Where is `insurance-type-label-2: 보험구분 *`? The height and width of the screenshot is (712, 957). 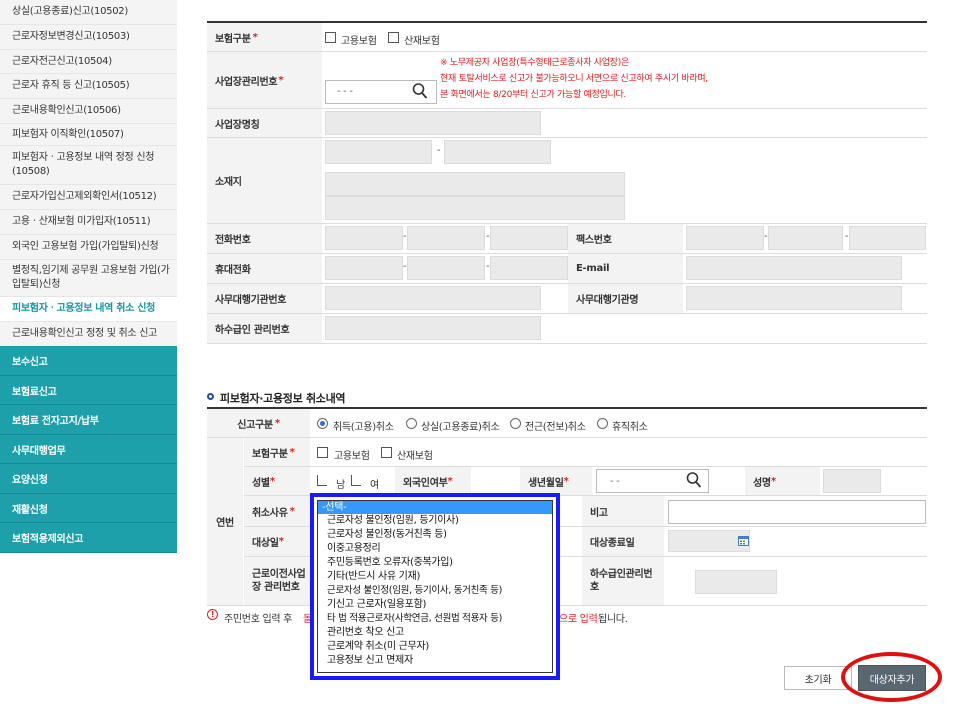
insurance-type-label-2: 보험구분 * is located at coordinates (277, 452).